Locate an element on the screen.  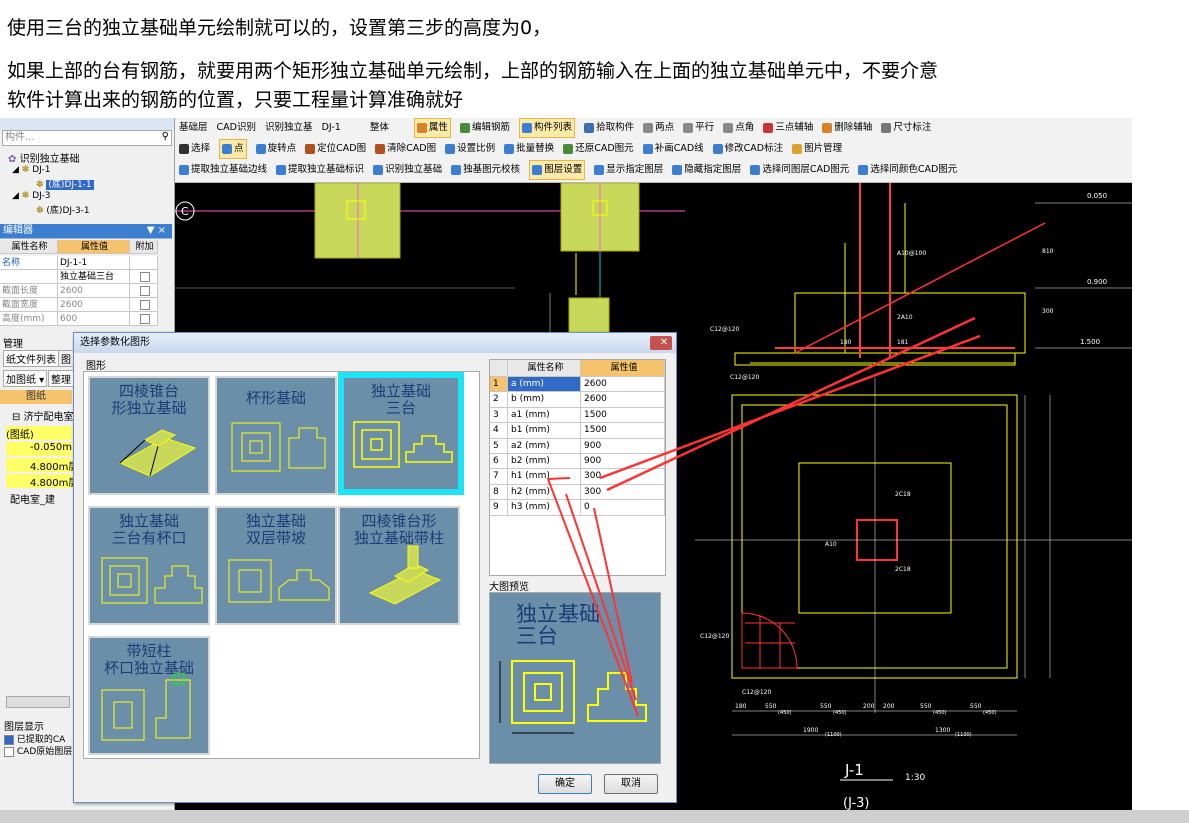
shape-thumb-double-slope: 独立基础 双层带坡 is located at coordinates (276, 565).